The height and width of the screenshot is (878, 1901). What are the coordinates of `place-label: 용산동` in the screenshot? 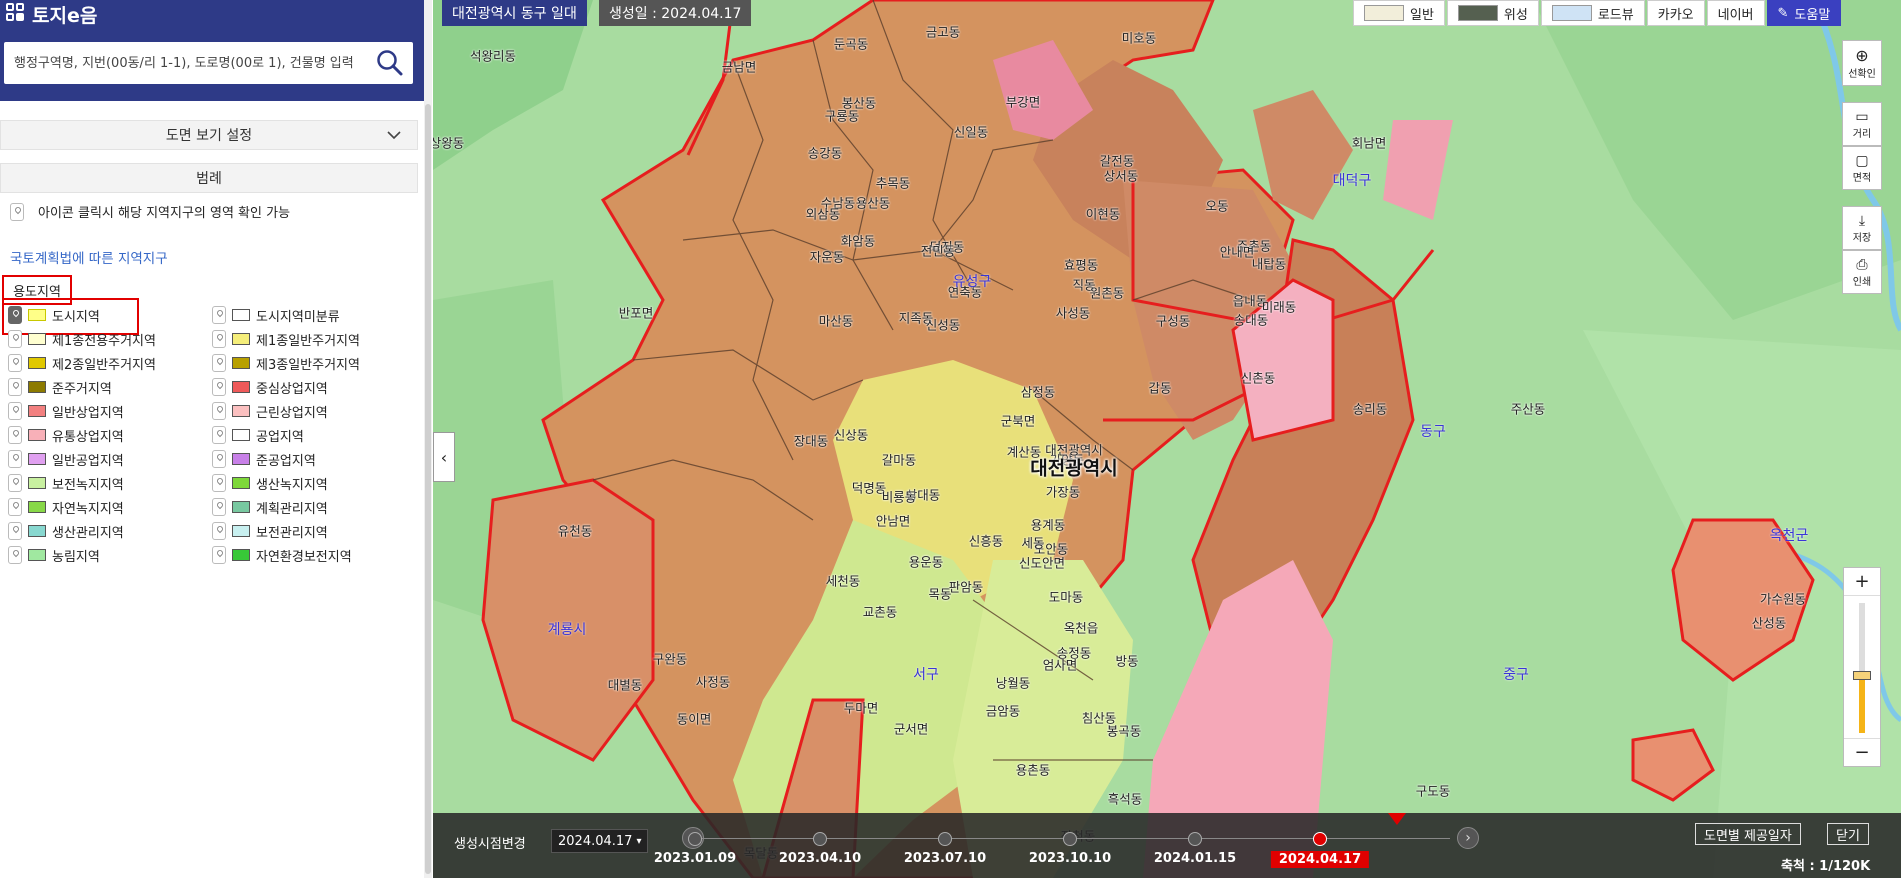 It's located at (873, 203).